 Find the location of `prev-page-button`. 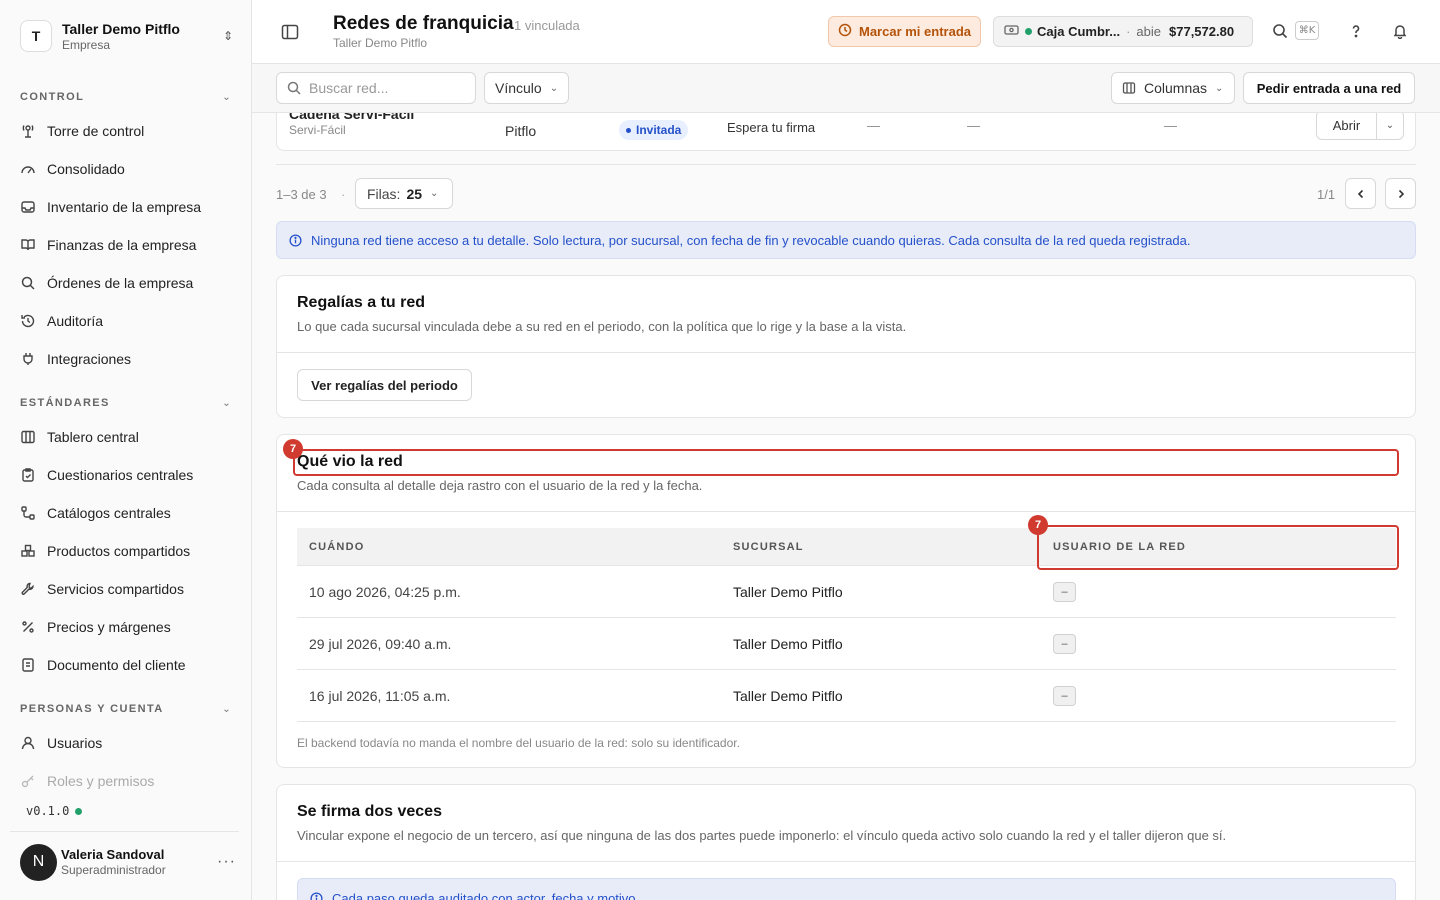

prev-page-button is located at coordinates (1360, 193).